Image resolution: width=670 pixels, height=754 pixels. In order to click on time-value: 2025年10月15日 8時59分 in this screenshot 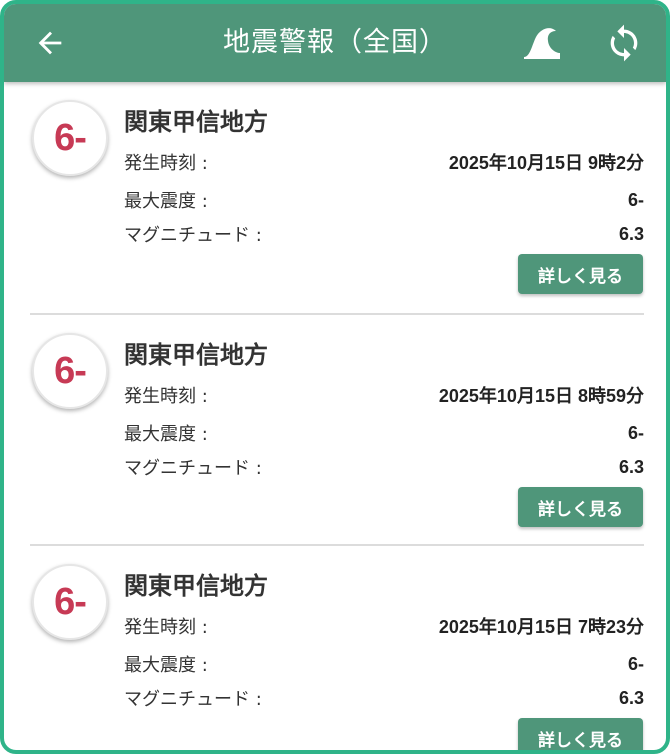, I will do `click(541, 396)`.